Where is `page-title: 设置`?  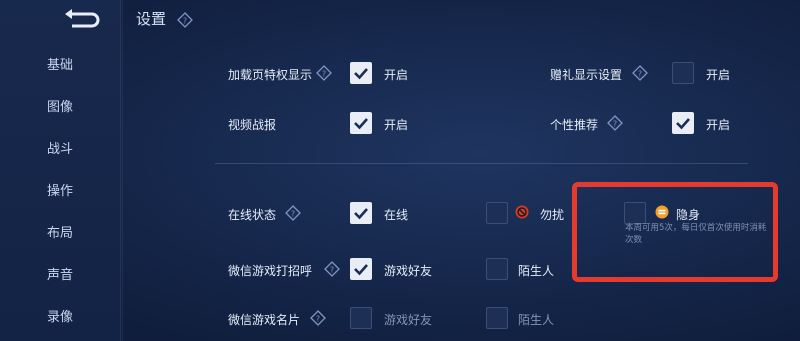
page-title: 设置 is located at coordinates (151, 19).